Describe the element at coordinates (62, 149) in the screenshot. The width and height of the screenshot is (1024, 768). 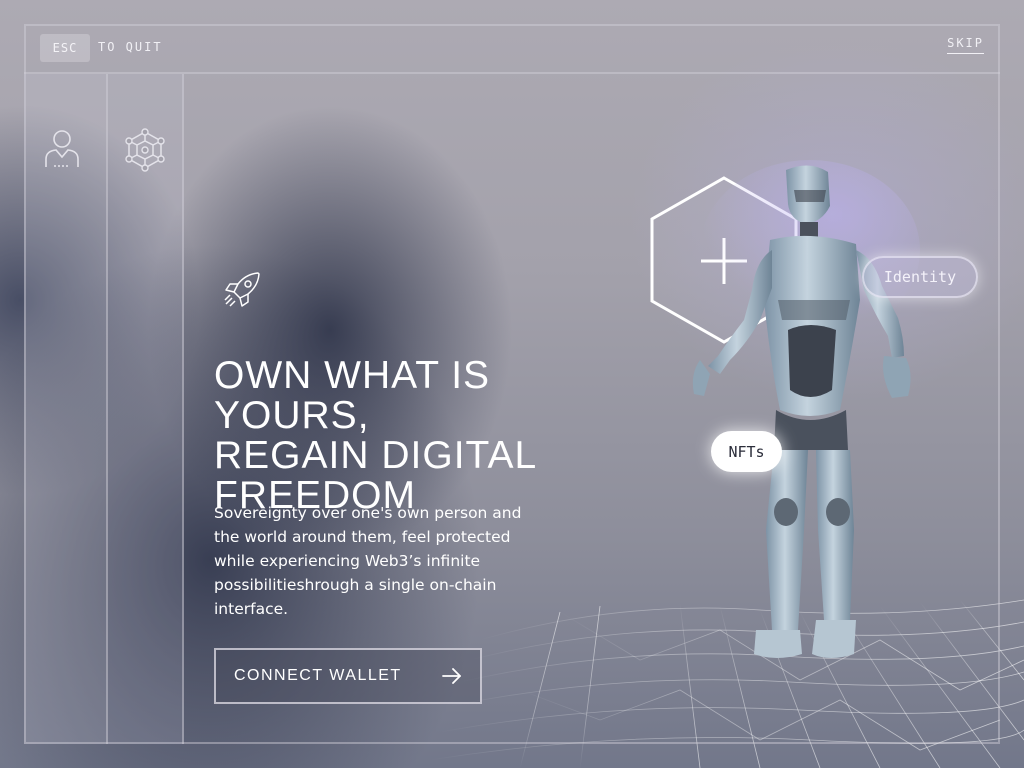
I see `user-icon` at that location.